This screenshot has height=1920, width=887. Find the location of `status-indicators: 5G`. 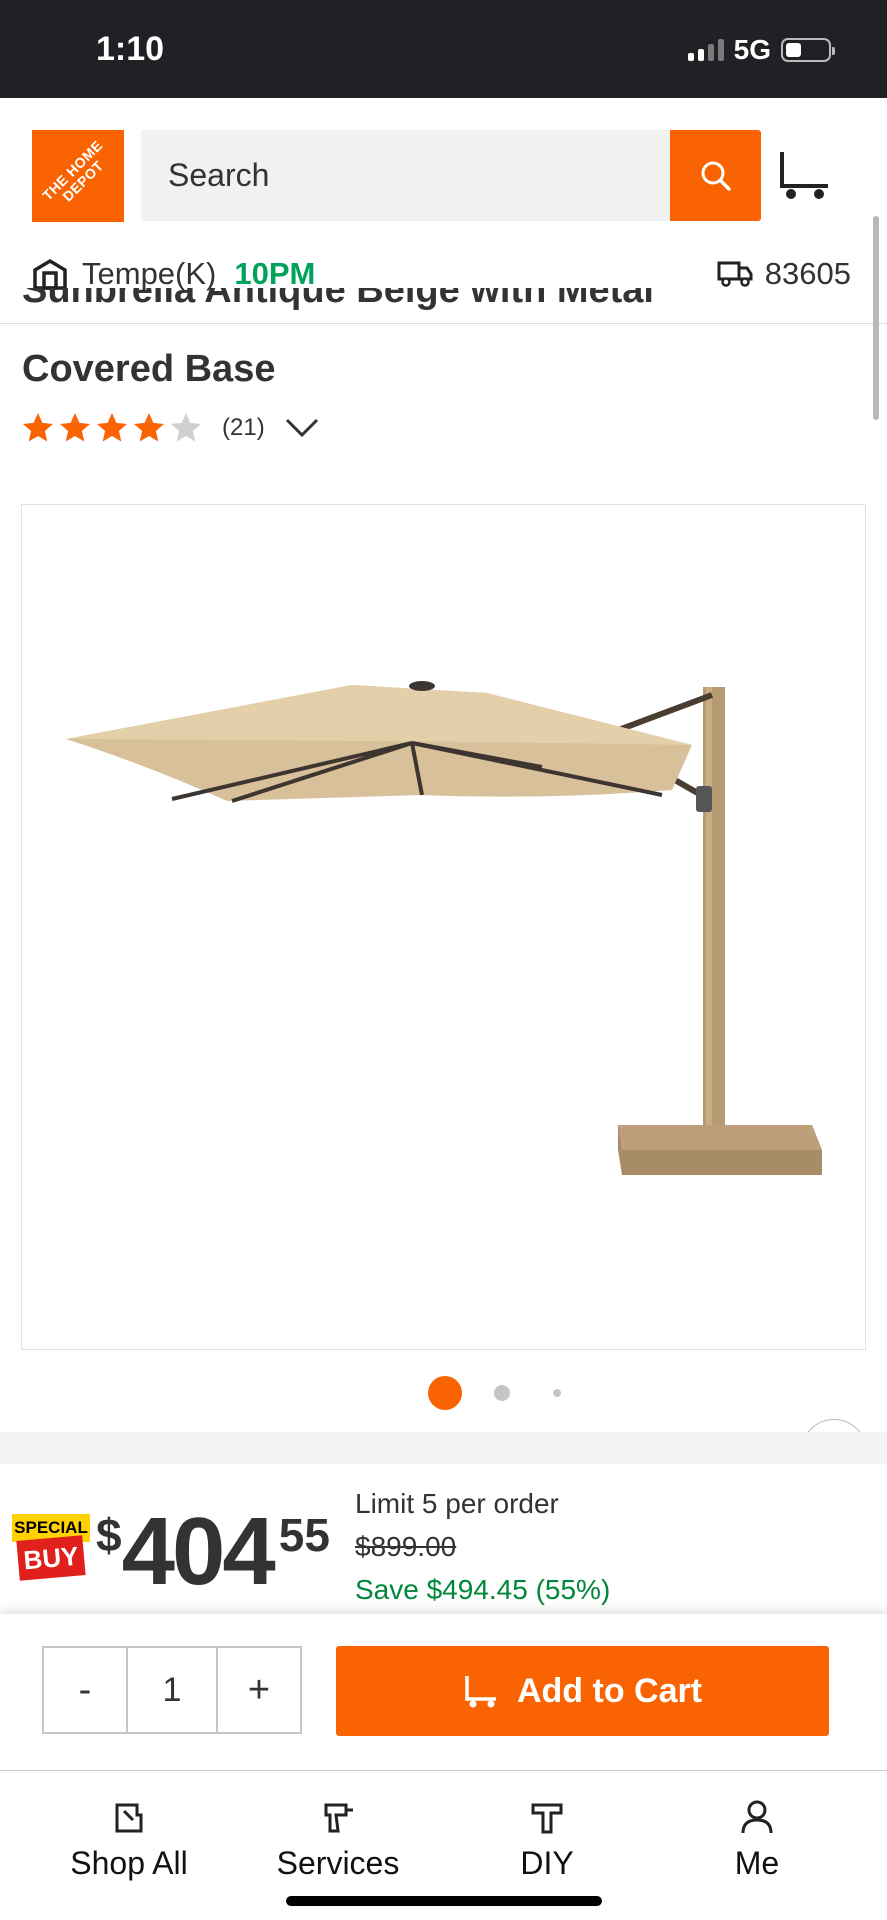

status-indicators: 5G is located at coordinates (761, 50).